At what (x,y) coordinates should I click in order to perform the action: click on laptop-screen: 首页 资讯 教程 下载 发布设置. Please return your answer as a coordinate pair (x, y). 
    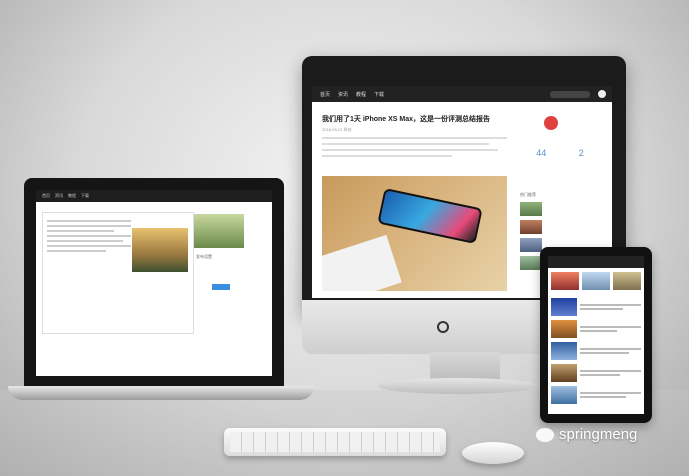
    Looking at the image, I should click on (154, 283).